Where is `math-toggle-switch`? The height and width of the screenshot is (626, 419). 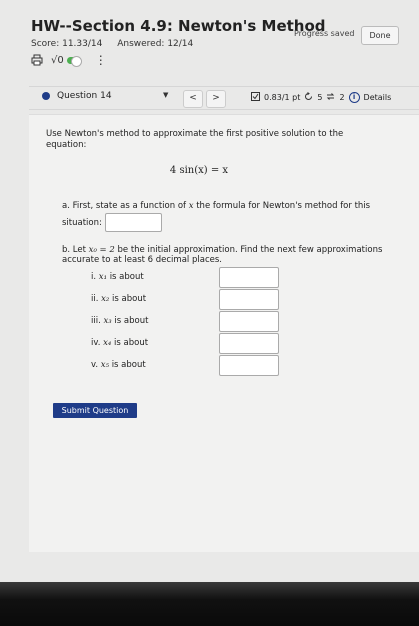 math-toggle-switch is located at coordinates (74, 61).